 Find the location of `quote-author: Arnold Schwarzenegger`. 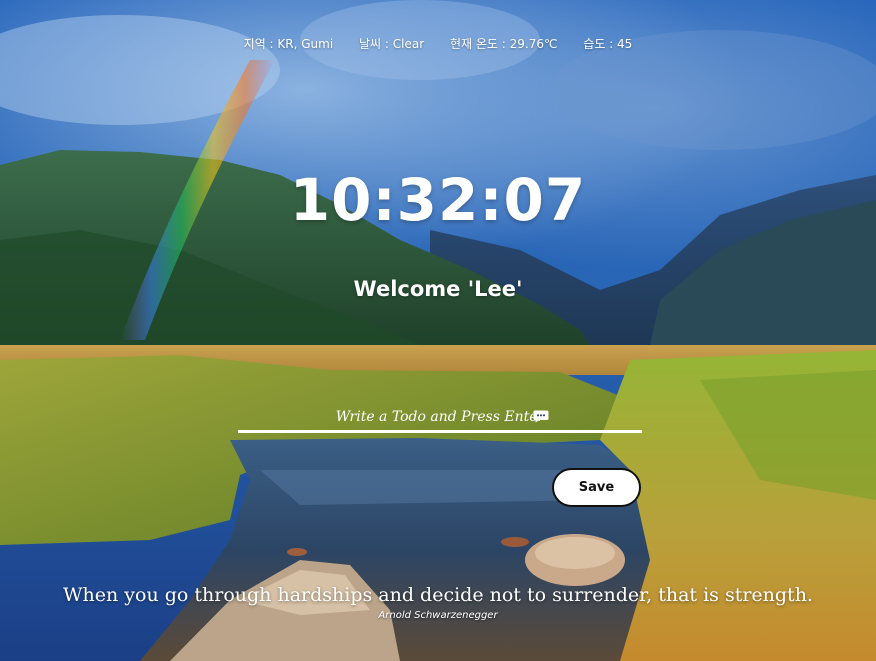

quote-author: Arnold Schwarzenegger is located at coordinates (438, 615).